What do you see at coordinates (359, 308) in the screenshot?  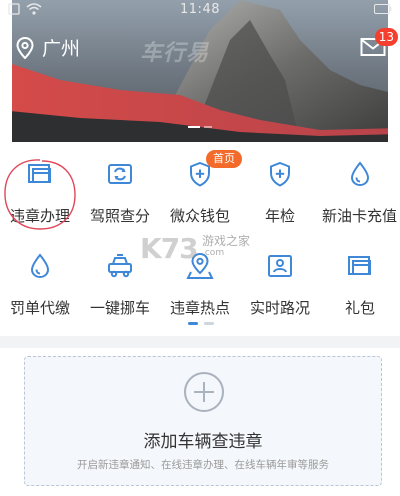 I see `grid-item-label: 礼包` at bounding box center [359, 308].